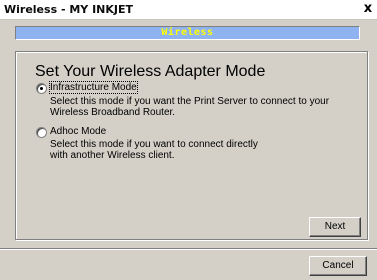 This screenshot has height=280, width=377. I want to click on banner-title: Wireless, so click(187, 32).